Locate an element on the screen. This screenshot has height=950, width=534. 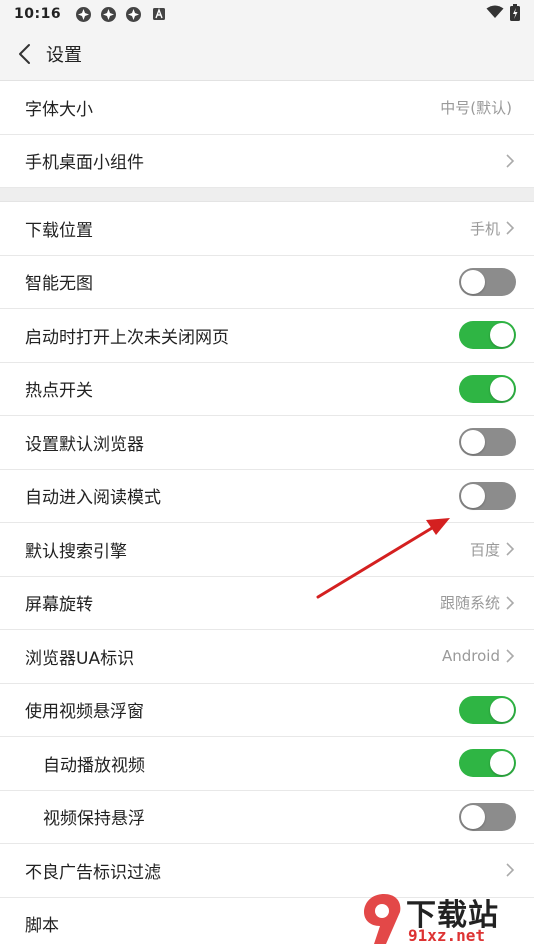
app-header: 设置 is located at coordinates (267, 54).